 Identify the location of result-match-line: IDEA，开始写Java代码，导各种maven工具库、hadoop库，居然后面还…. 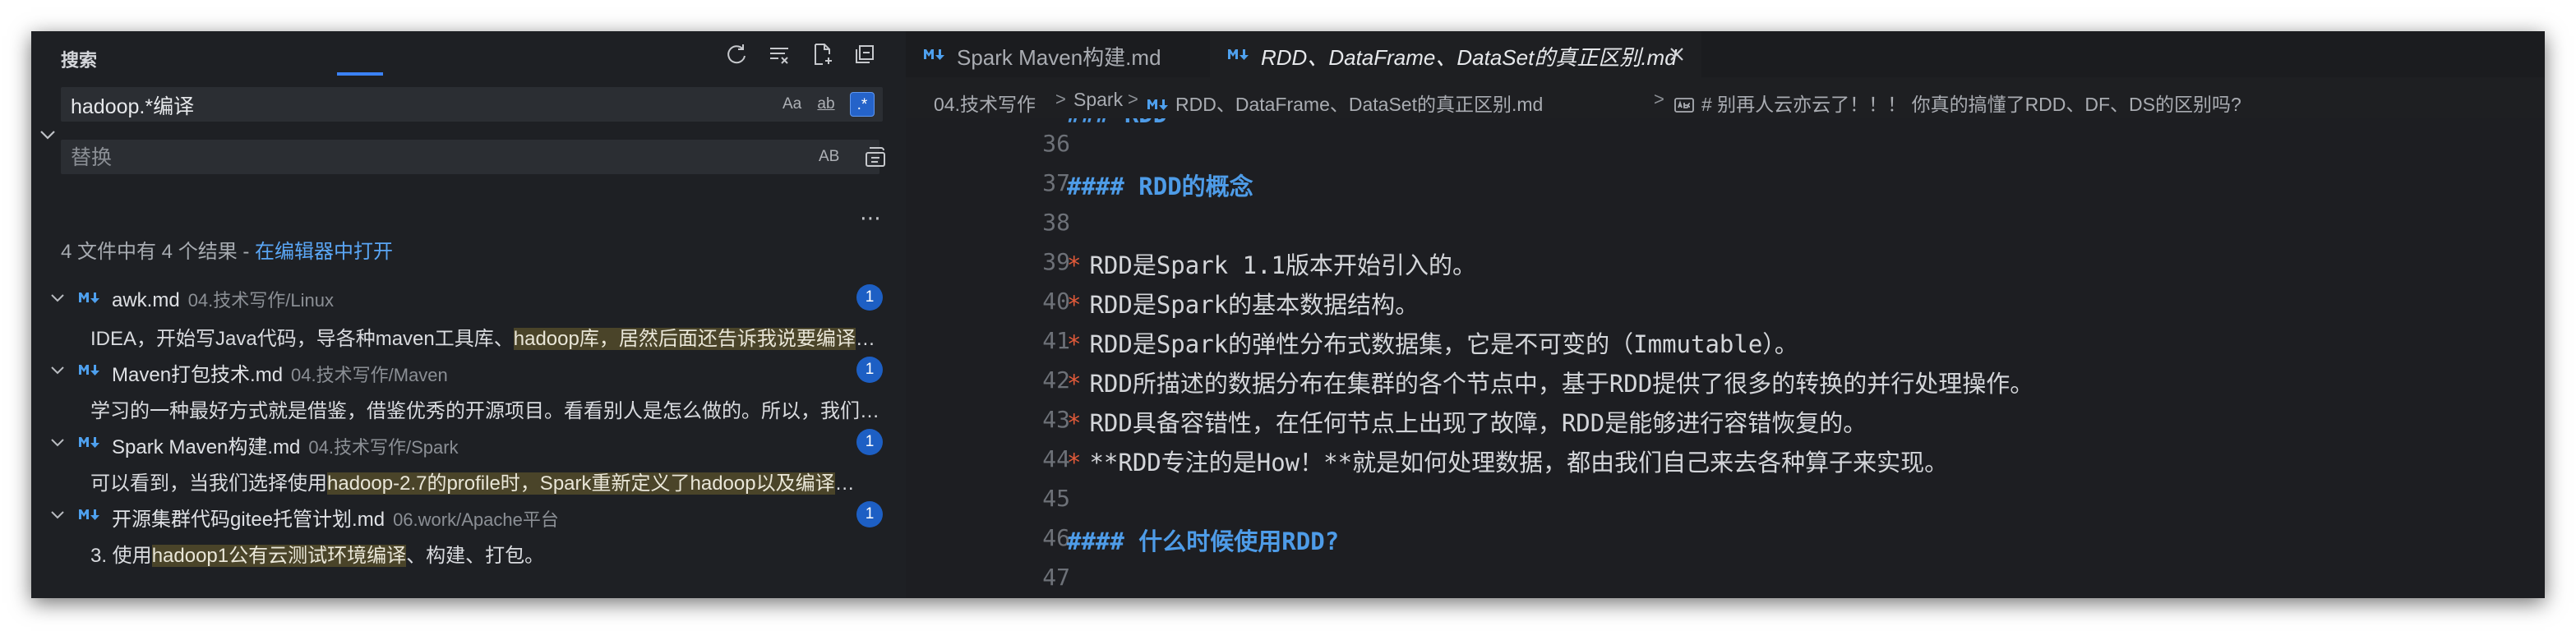
(497, 334).